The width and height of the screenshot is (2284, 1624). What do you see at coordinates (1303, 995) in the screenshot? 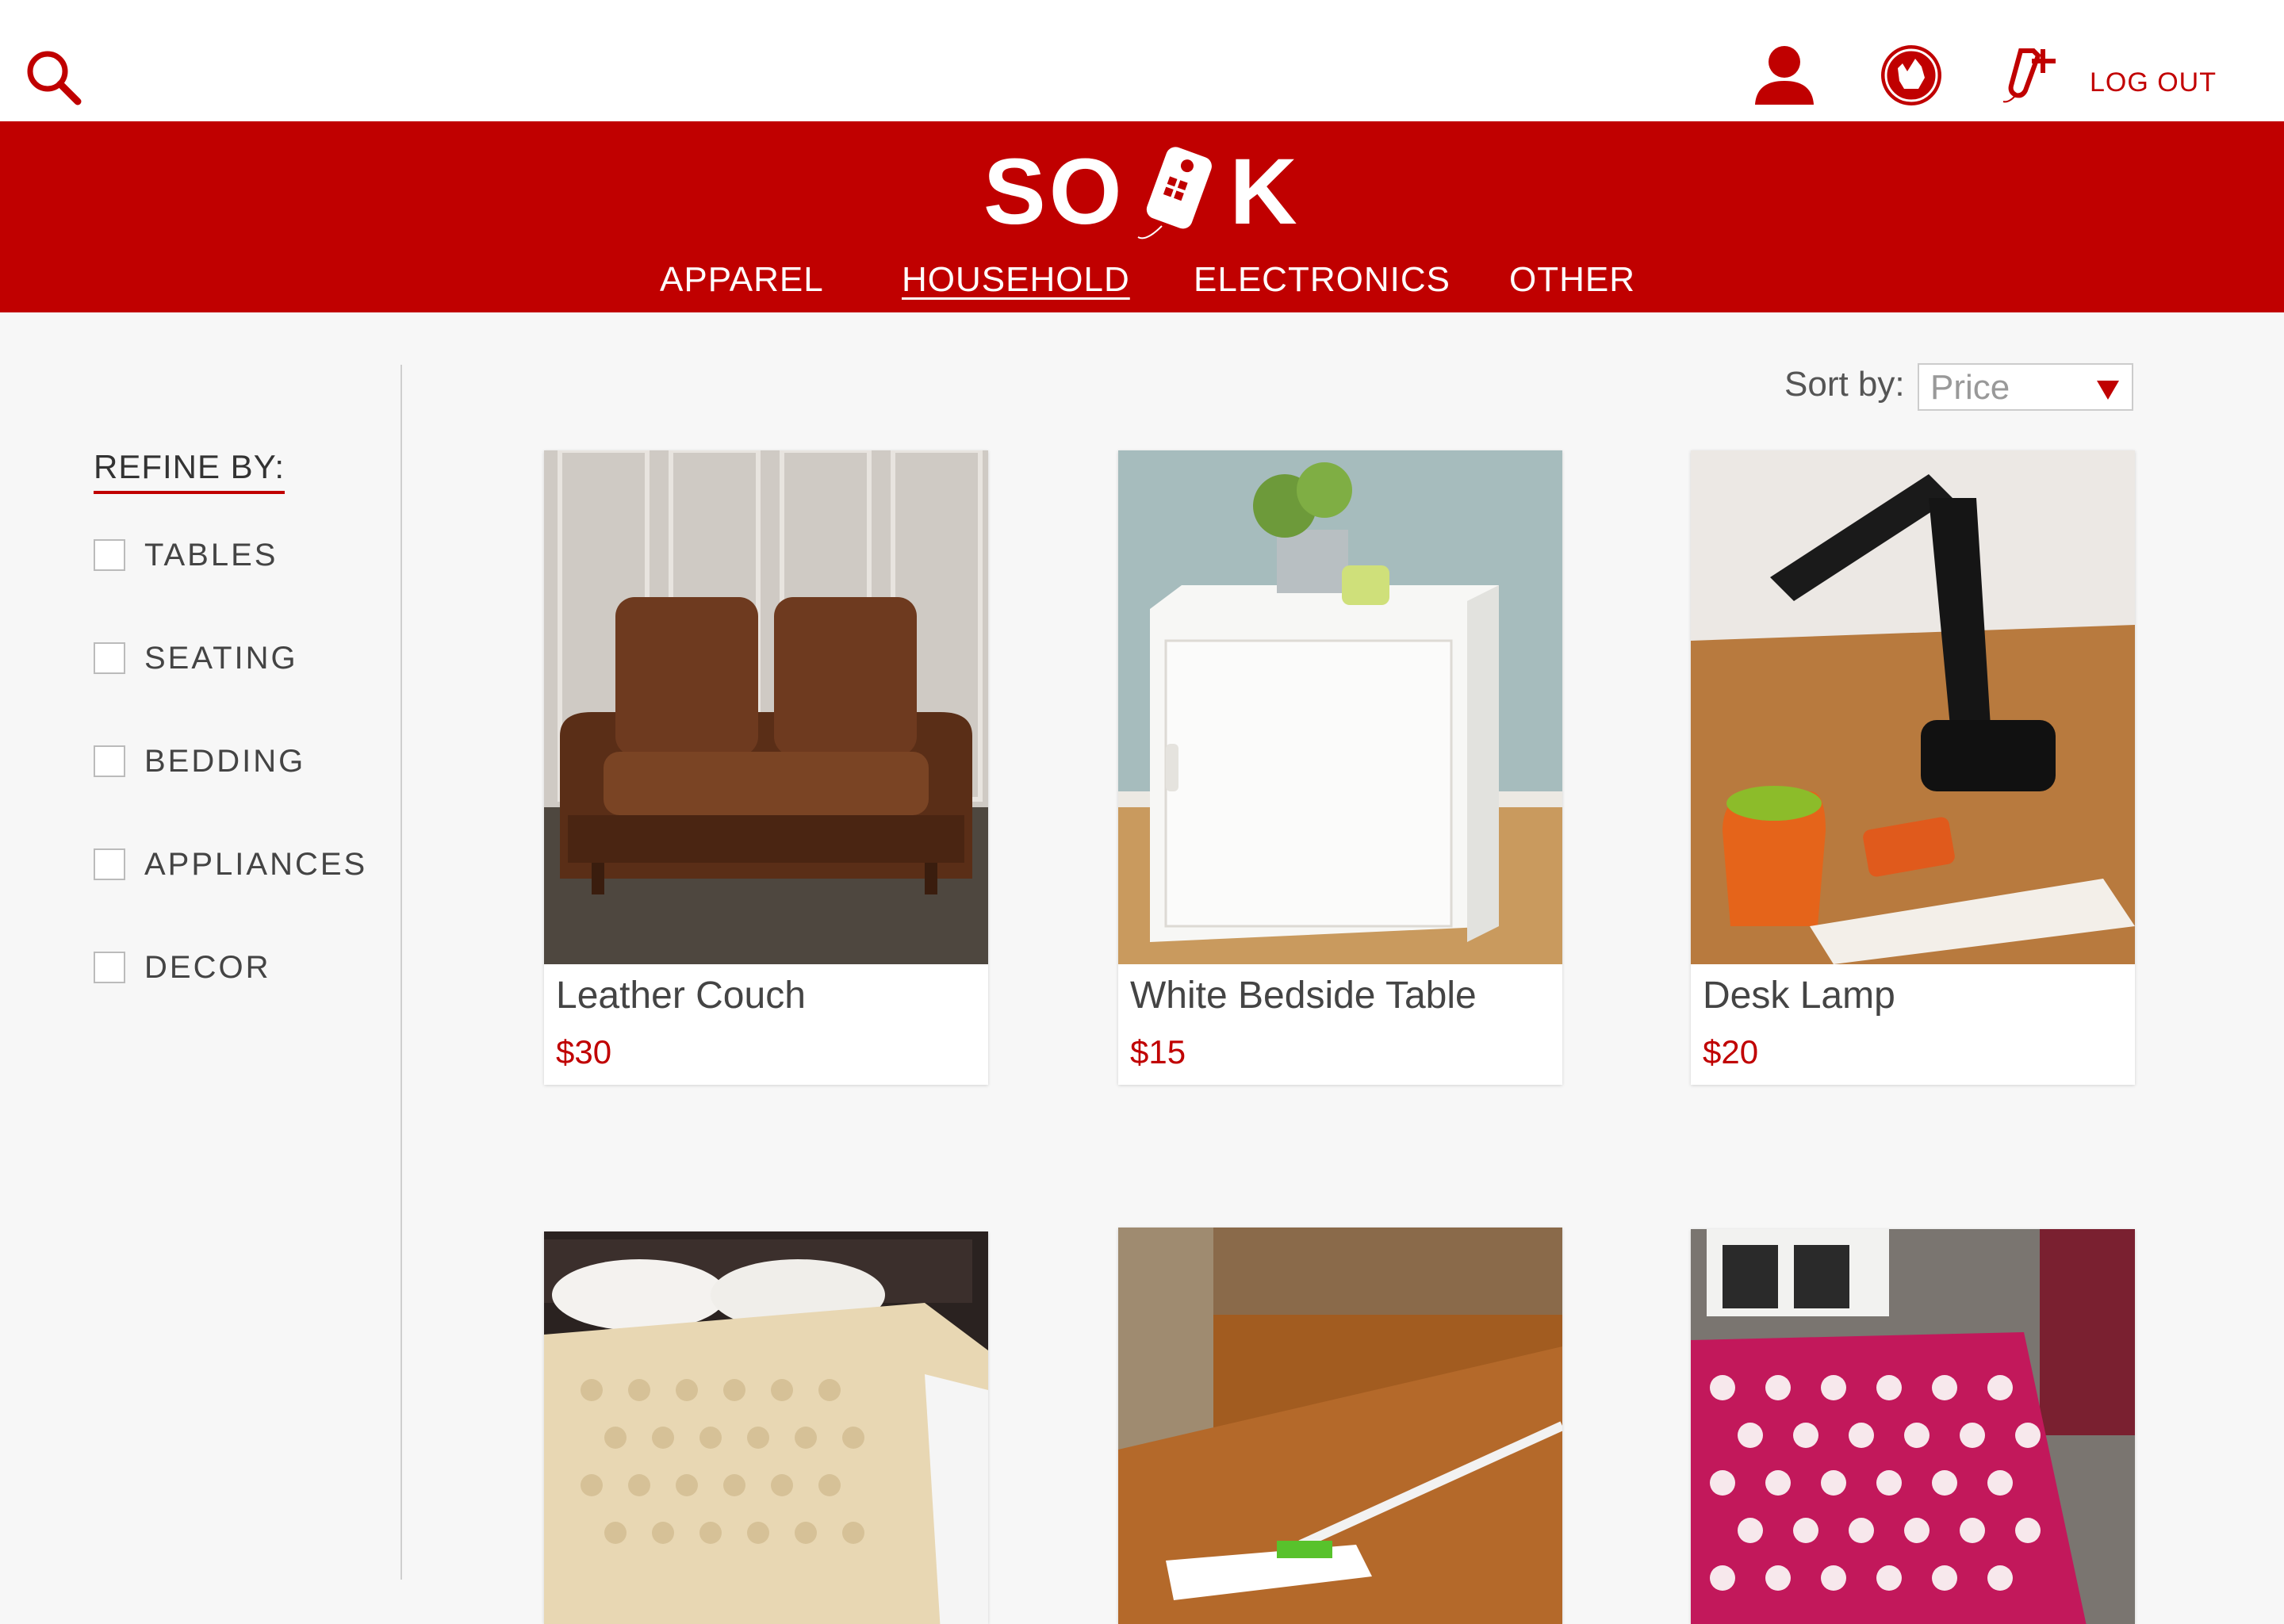
I see `product-name: White Bedside Table` at bounding box center [1303, 995].